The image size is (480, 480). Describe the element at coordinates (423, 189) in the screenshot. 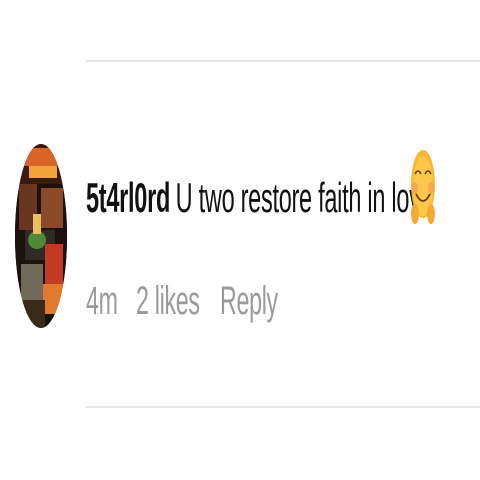

I see `smiling-face-emoji-icon` at that location.